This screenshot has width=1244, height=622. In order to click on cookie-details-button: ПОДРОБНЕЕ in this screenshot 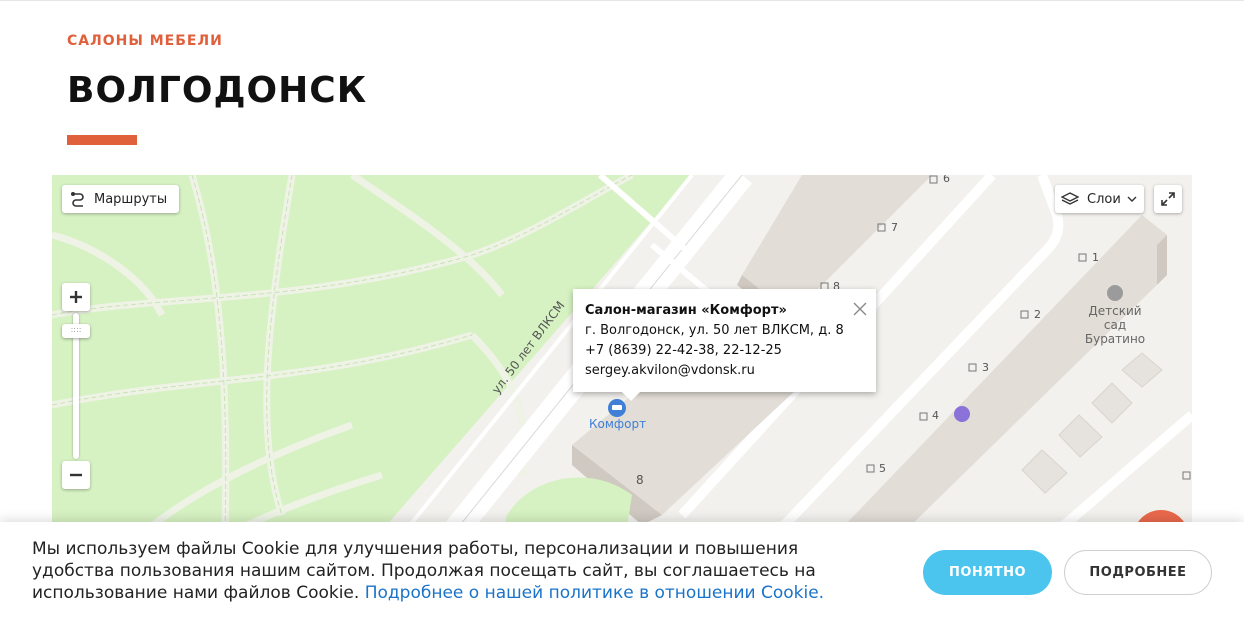, I will do `click(1138, 572)`.